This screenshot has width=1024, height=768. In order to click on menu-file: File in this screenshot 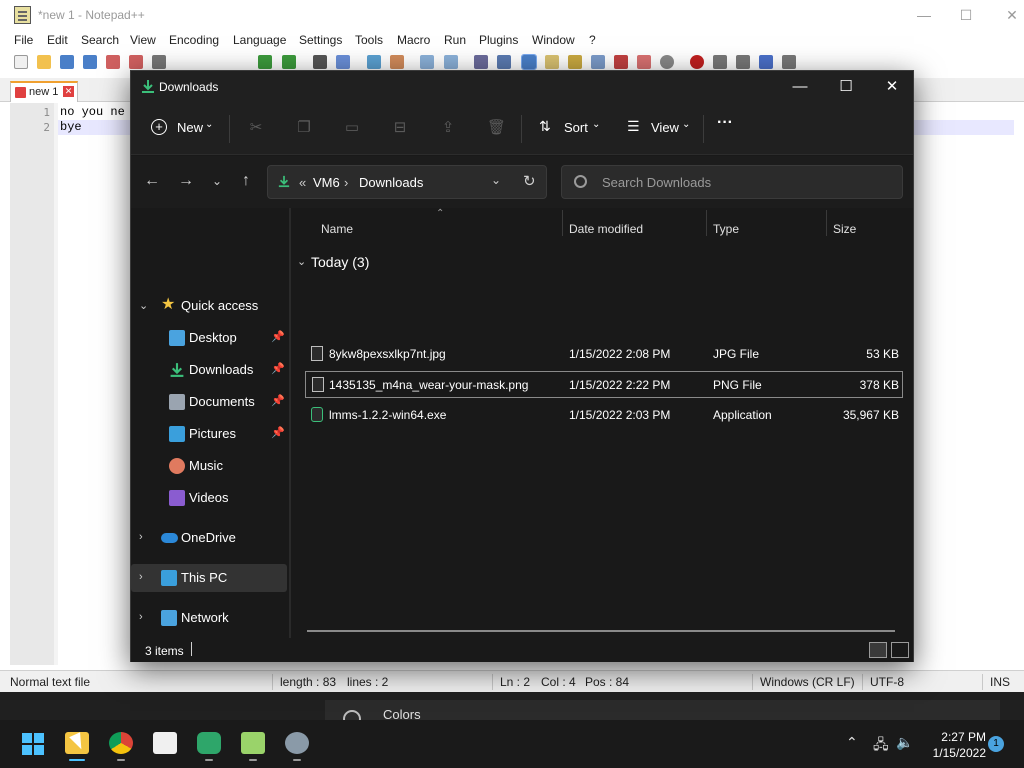, I will do `click(23, 40)`.